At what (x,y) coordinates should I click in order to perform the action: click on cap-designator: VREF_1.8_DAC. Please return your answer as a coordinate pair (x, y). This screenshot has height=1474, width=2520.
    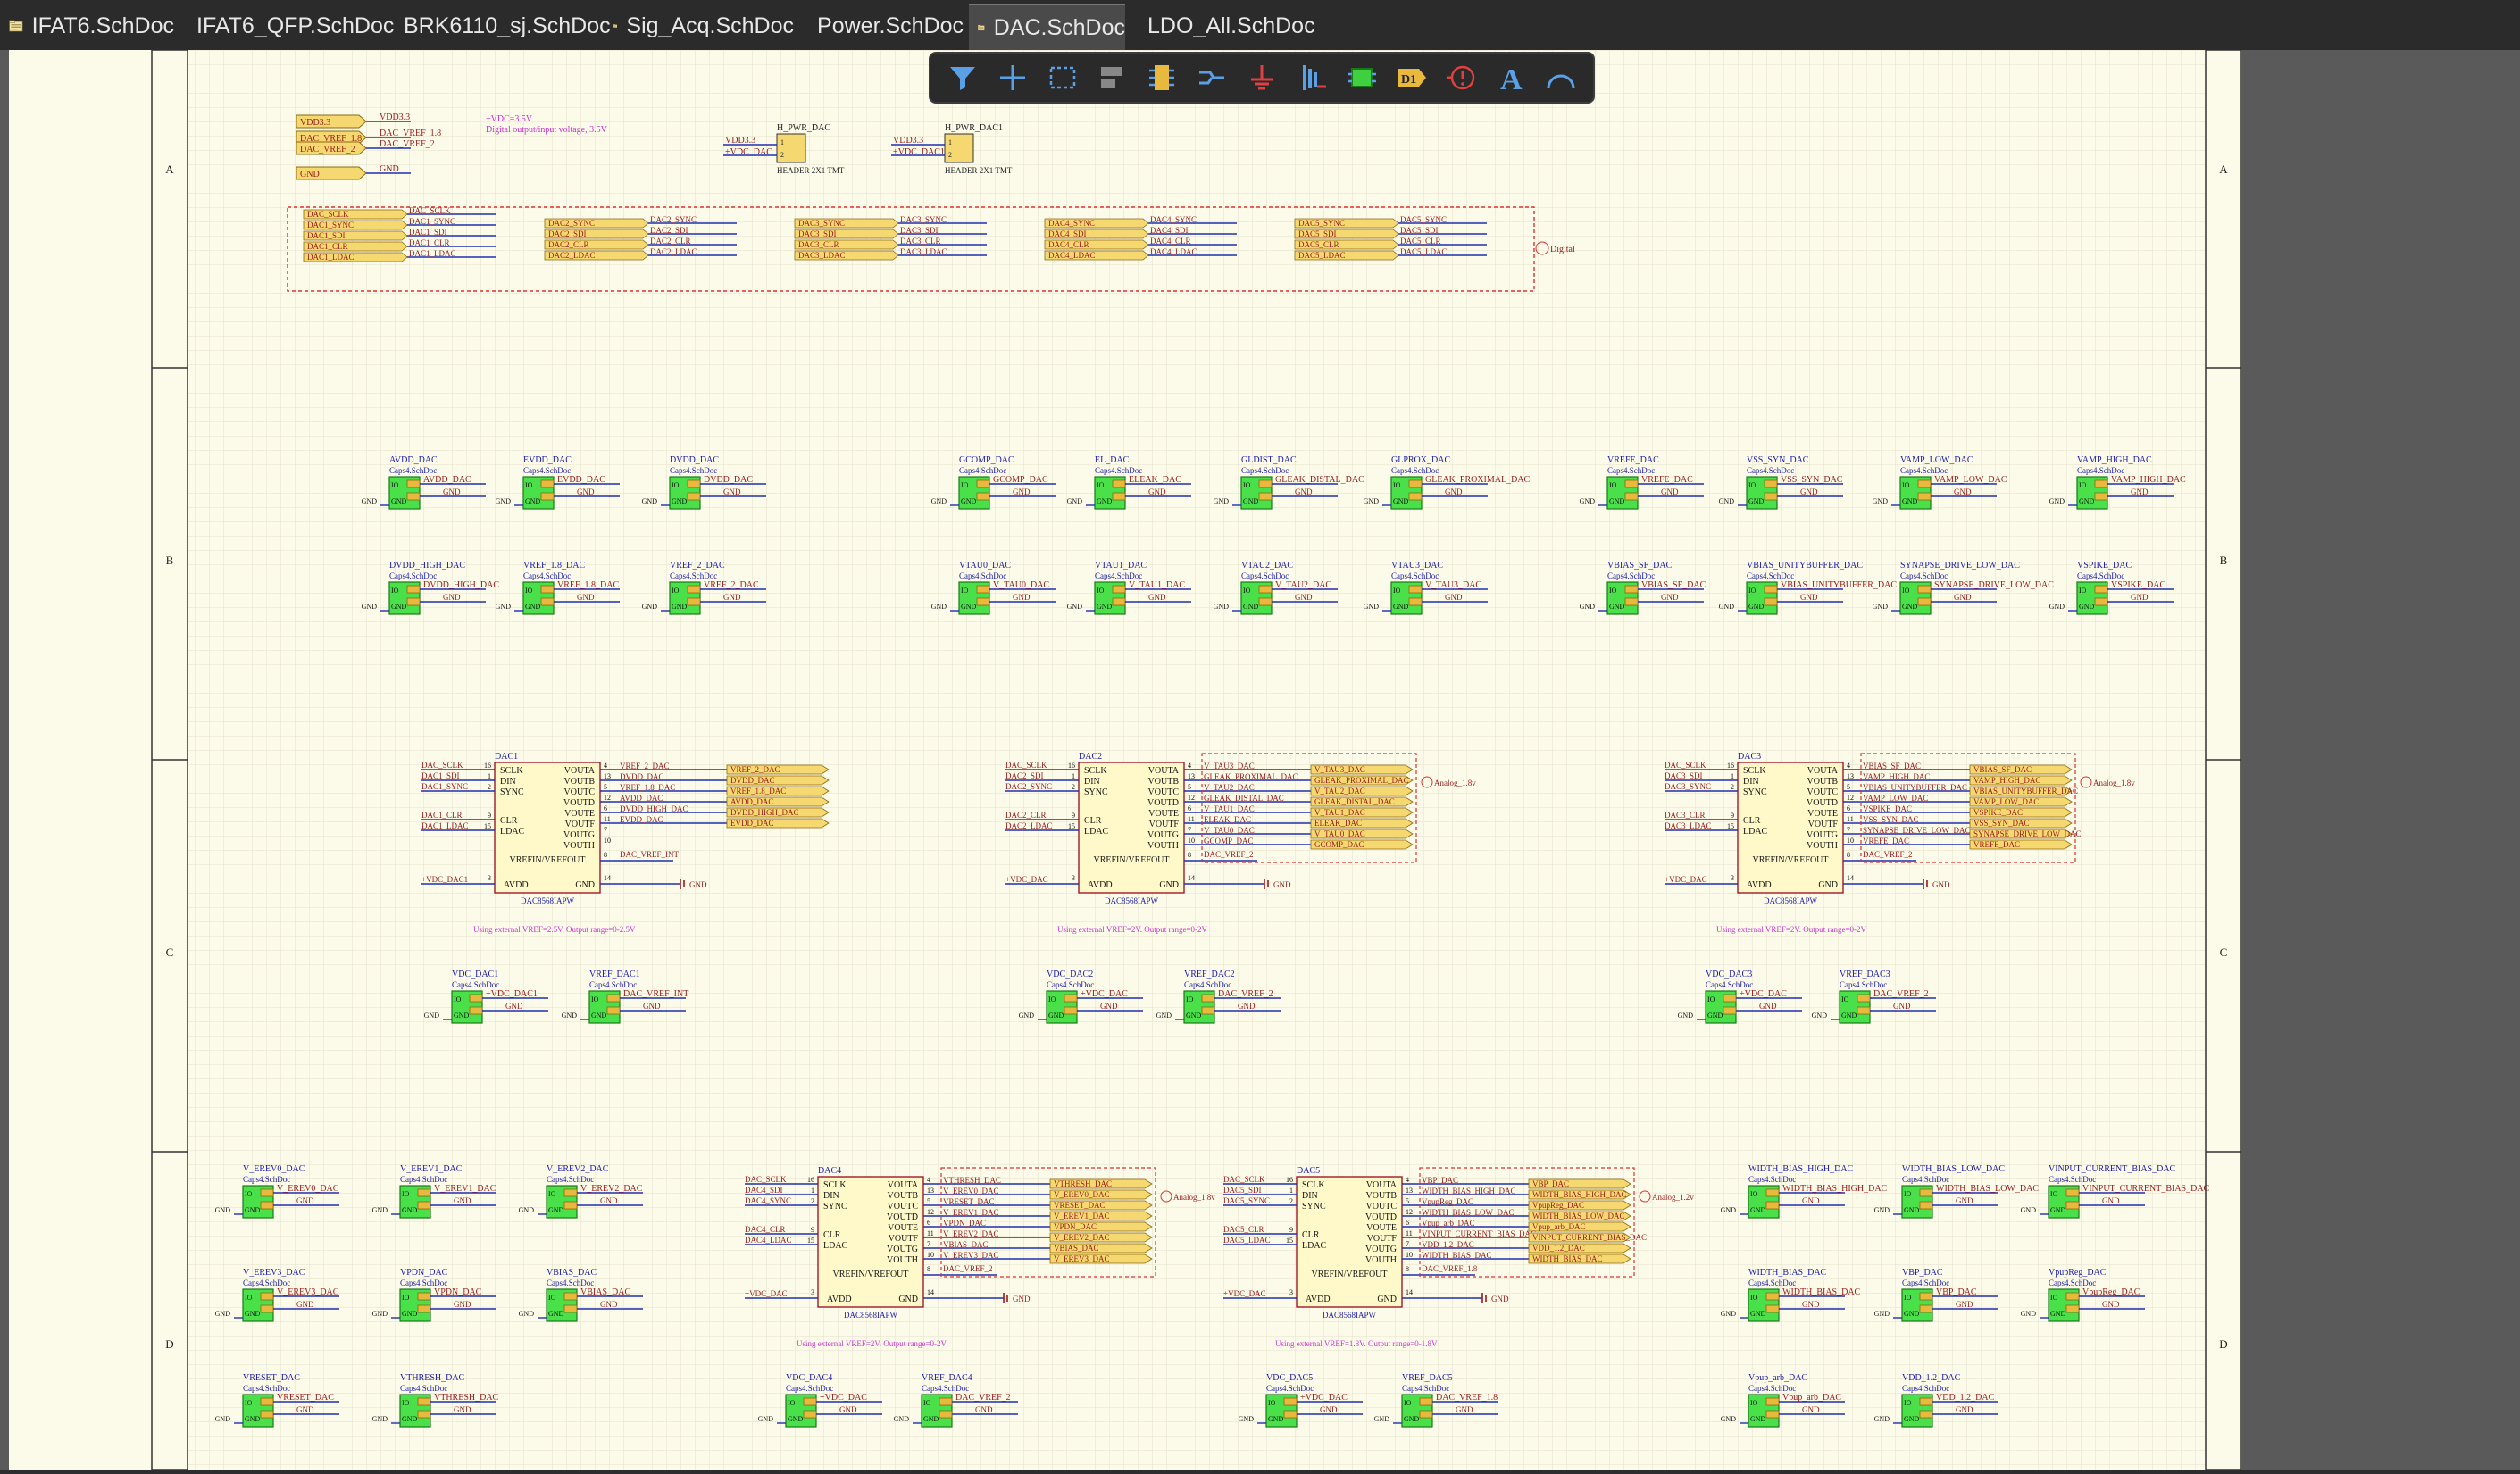
    Looking at the image, I should click on (554, 565).